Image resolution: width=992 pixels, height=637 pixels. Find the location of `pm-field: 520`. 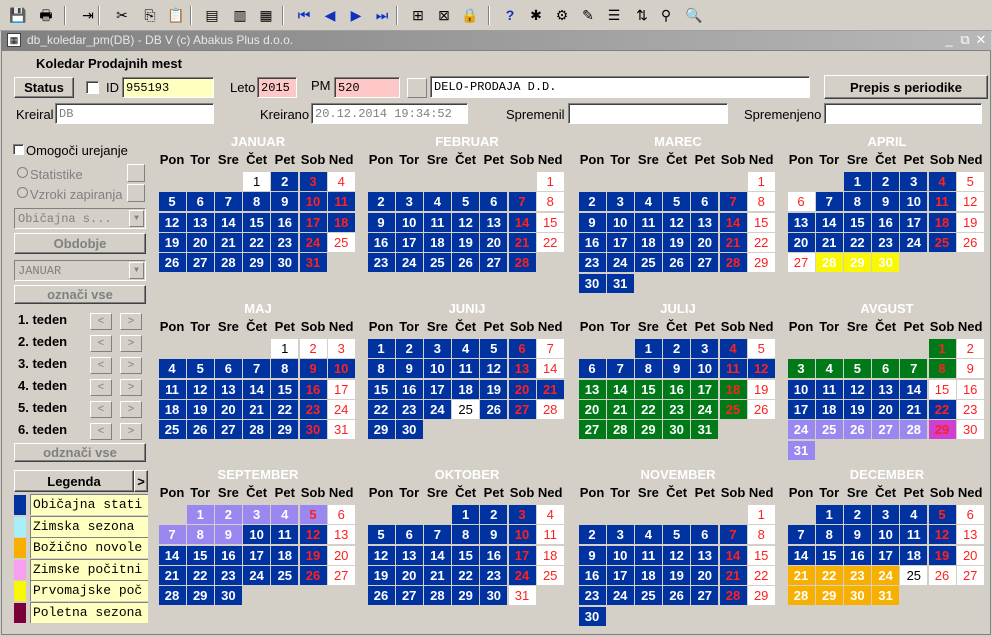

pm-field: 520 is located at coordinates (367, 87).